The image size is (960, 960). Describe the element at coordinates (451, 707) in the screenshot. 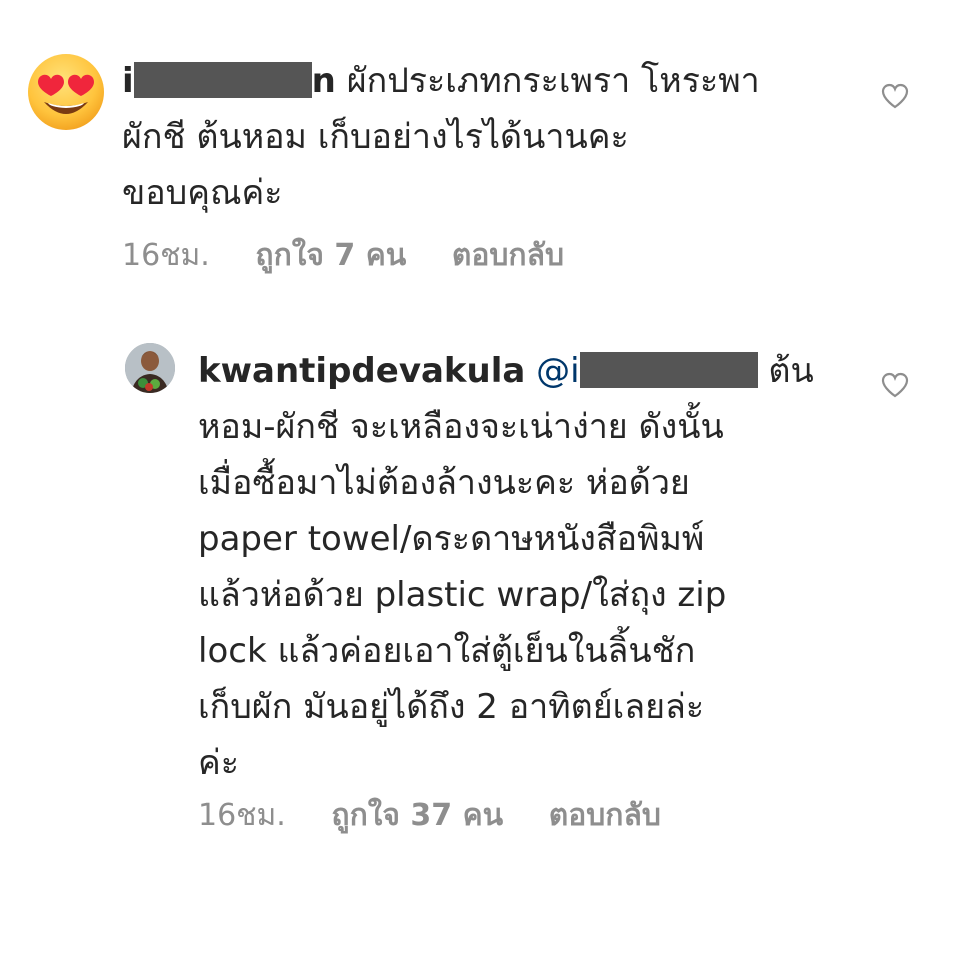

I see `comment-2-line7: เก็บผัก มันอยู่ได้ถึง 2 อาทิตย์เลยล่ะ` at that location.